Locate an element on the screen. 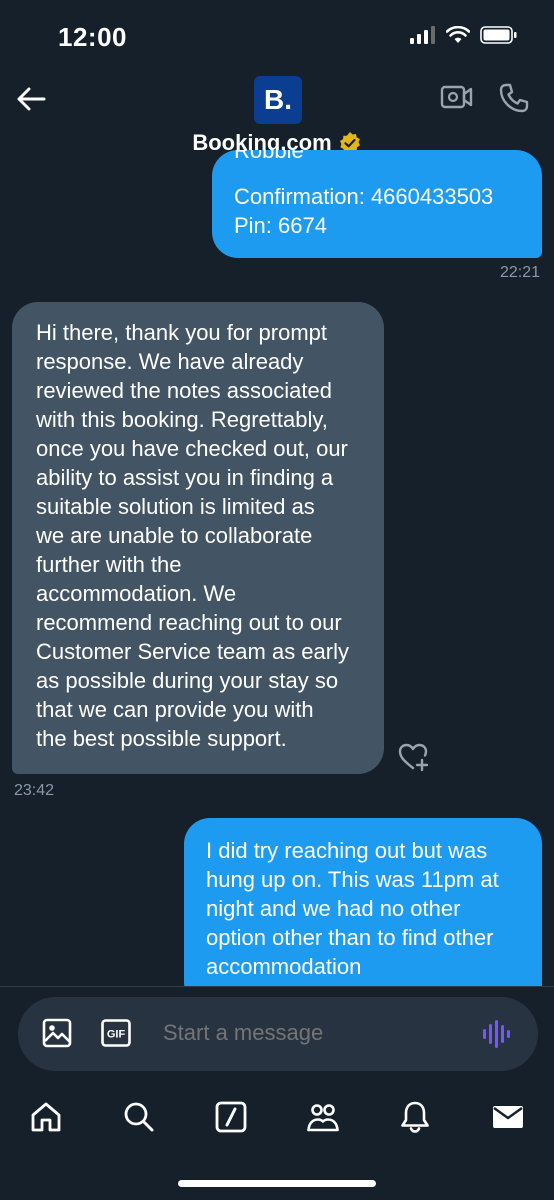 The image size is (554, 1200). message-line: ability to assist you in finding a is located at coordinates (185, 477).